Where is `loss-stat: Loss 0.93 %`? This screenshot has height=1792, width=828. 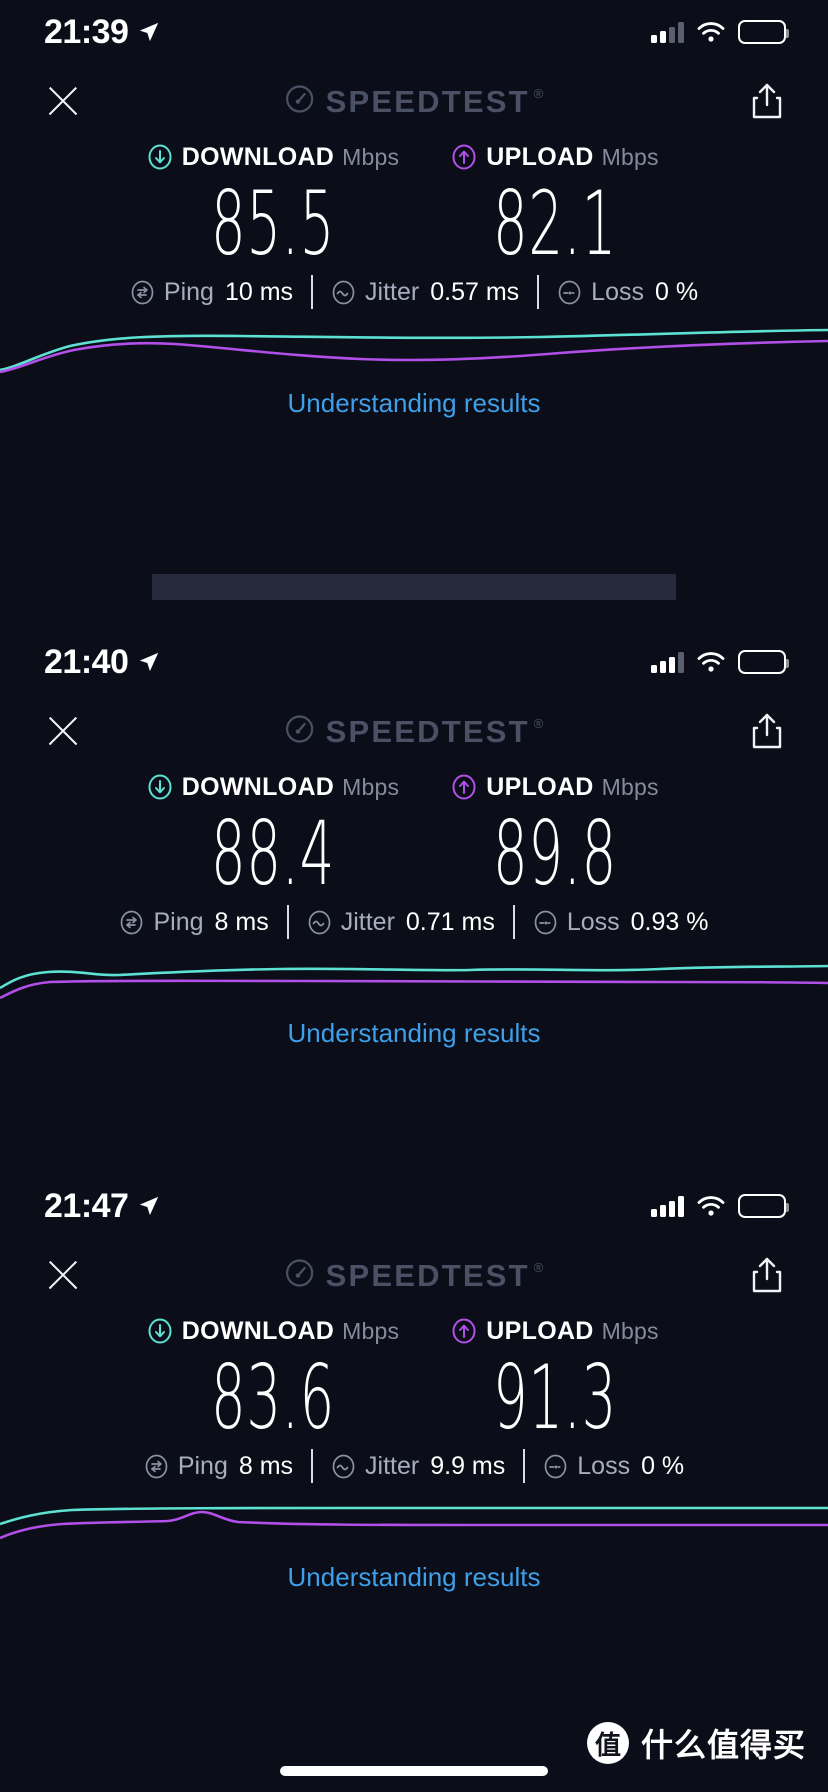
loss-stat: Loss 0.93 % is located at coordinates (621, 921).